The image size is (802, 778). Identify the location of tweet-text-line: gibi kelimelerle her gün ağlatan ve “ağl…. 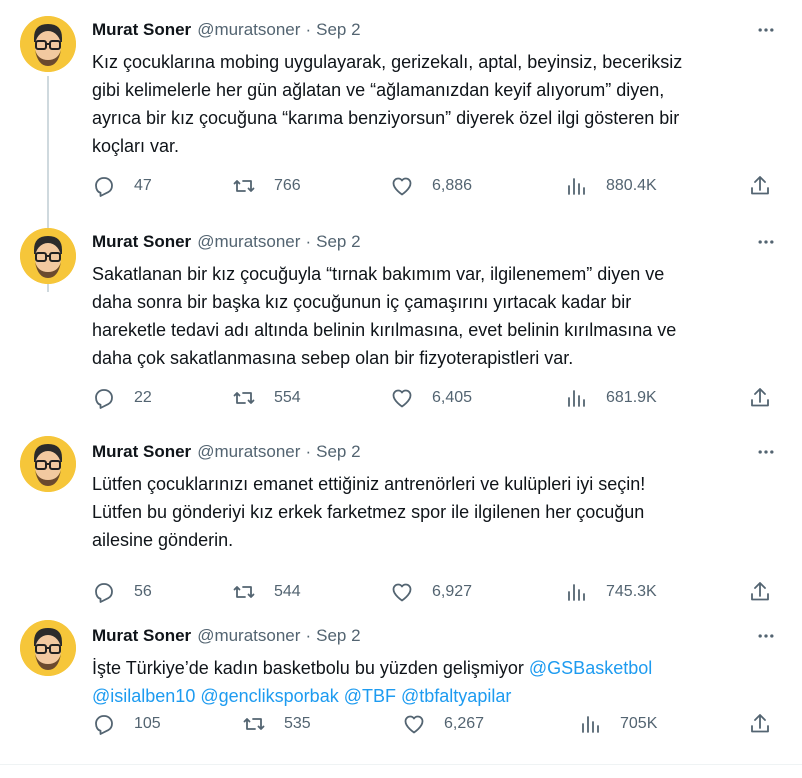
(378, 90).